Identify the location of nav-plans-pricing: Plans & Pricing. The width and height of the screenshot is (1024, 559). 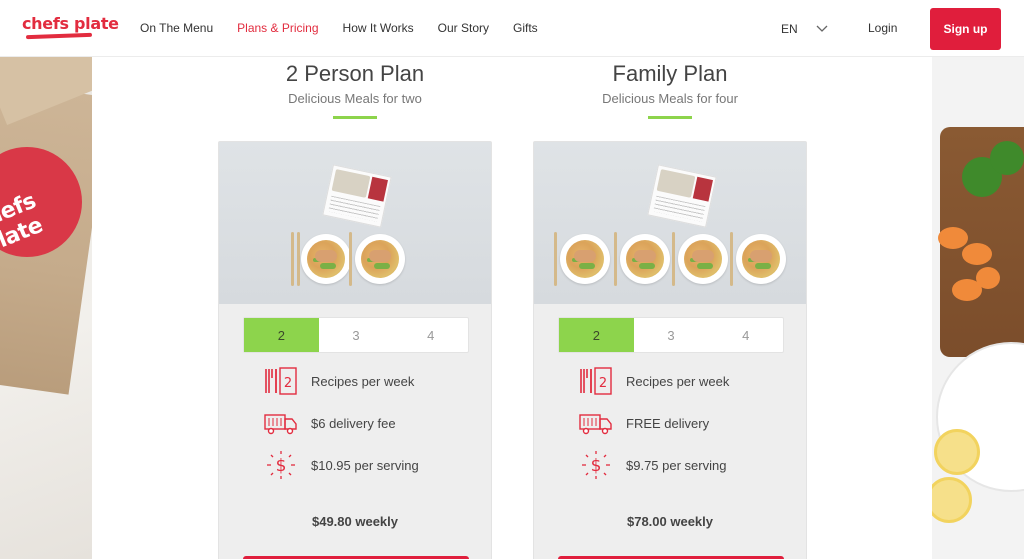
(277, 28).